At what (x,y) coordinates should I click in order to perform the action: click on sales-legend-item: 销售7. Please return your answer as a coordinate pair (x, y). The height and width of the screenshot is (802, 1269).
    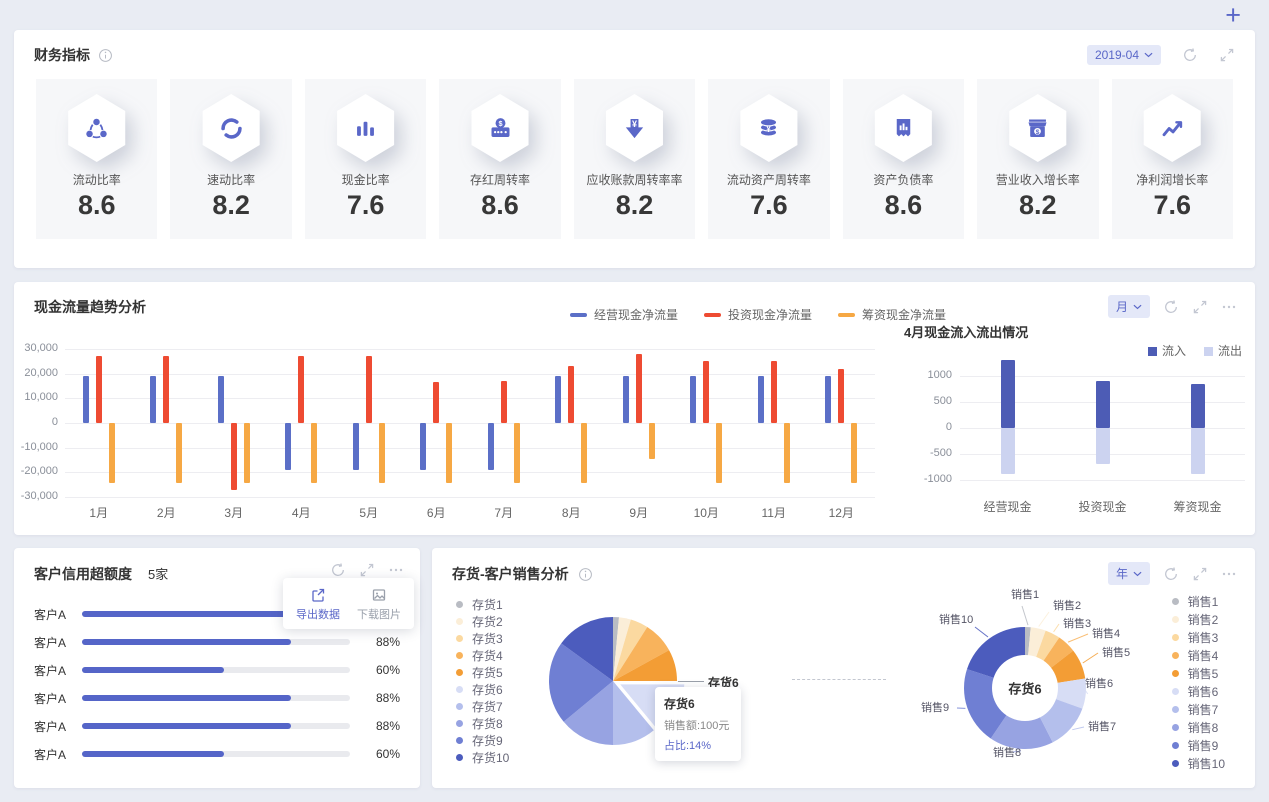
    Looking at the image, I should click on (1198, 709).